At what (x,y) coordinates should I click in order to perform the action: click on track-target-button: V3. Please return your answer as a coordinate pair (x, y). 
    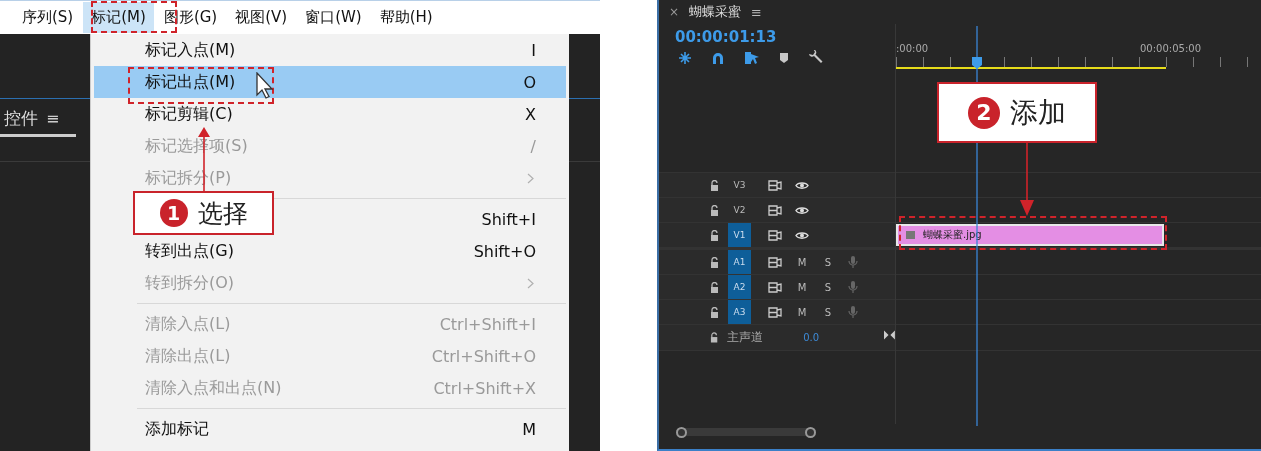
    Looking at the image, I should click on (739, 185).